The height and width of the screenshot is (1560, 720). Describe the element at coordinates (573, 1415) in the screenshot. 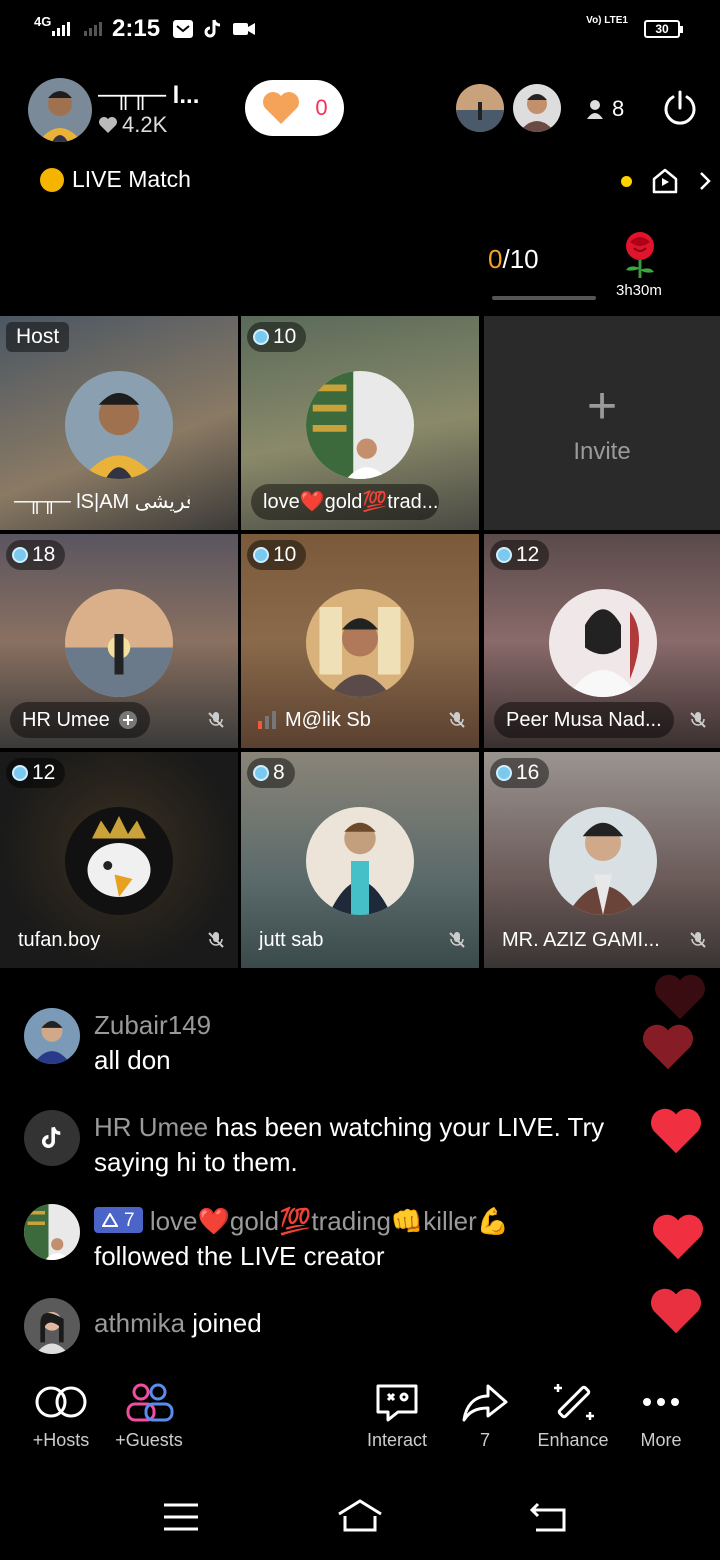

I see `enhance-button: Enhance` at that location.